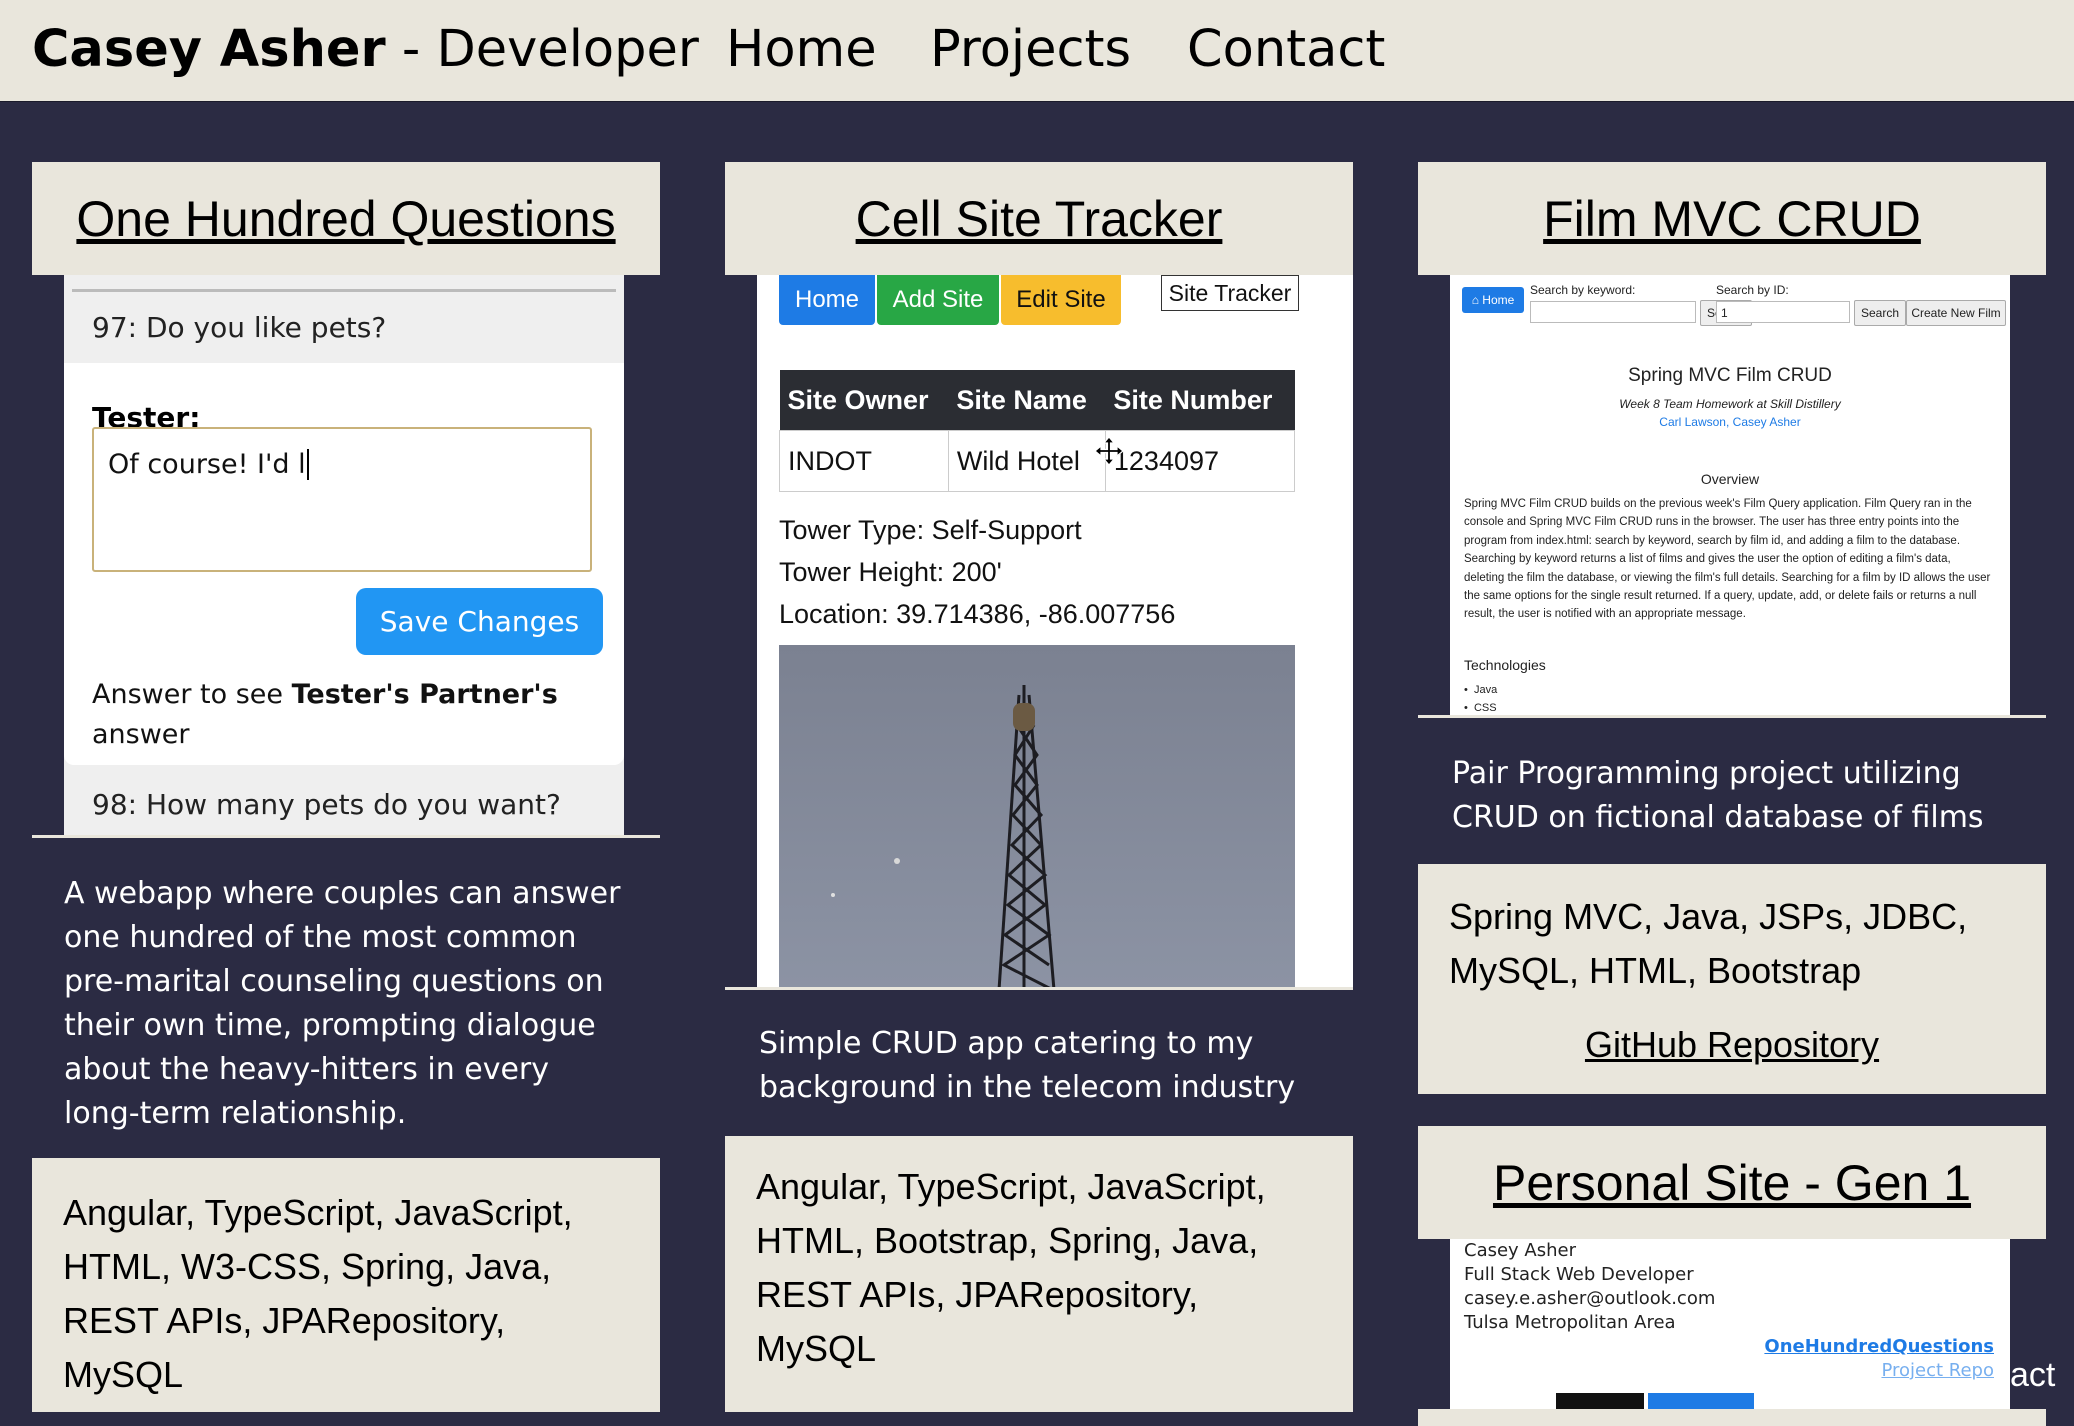 The image size is (2074, 1426). What do you see at coordinates (1007, 1240) in the screenshot?
I see `tech-line: HTML, Bootstrap, Spring, Java,` at bounding box center [1007, 1240].